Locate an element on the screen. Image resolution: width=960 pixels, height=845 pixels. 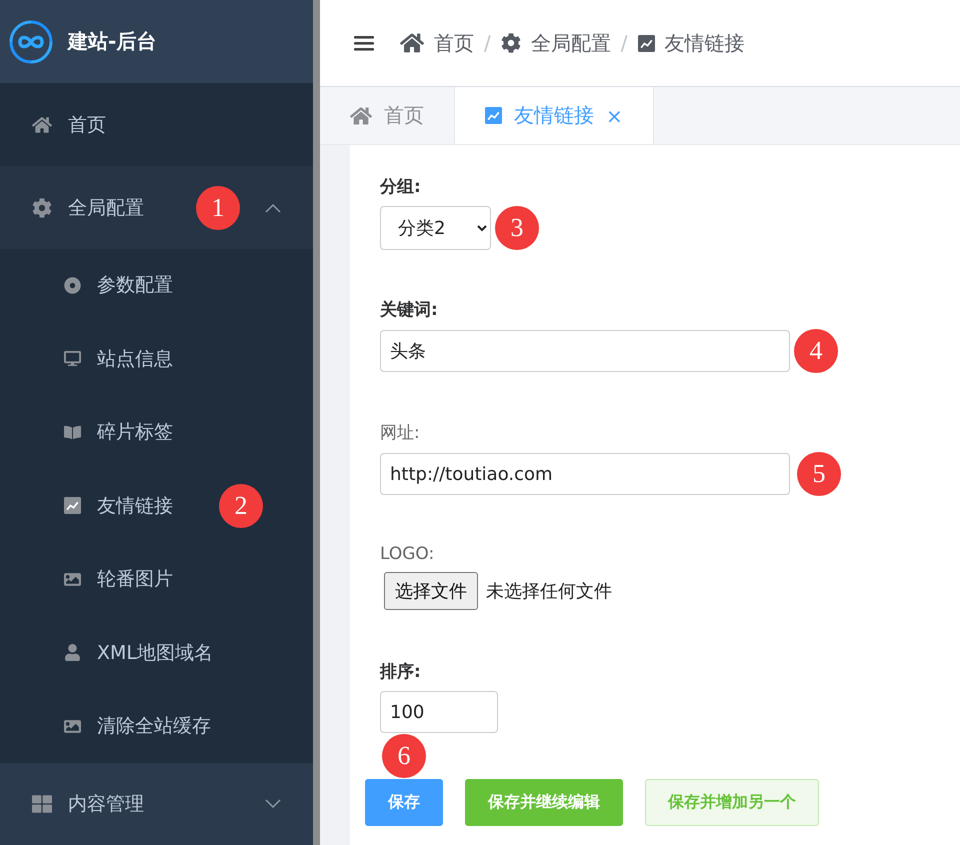
file-status: 未选择任何文件 is located at coordinates (549, 591).